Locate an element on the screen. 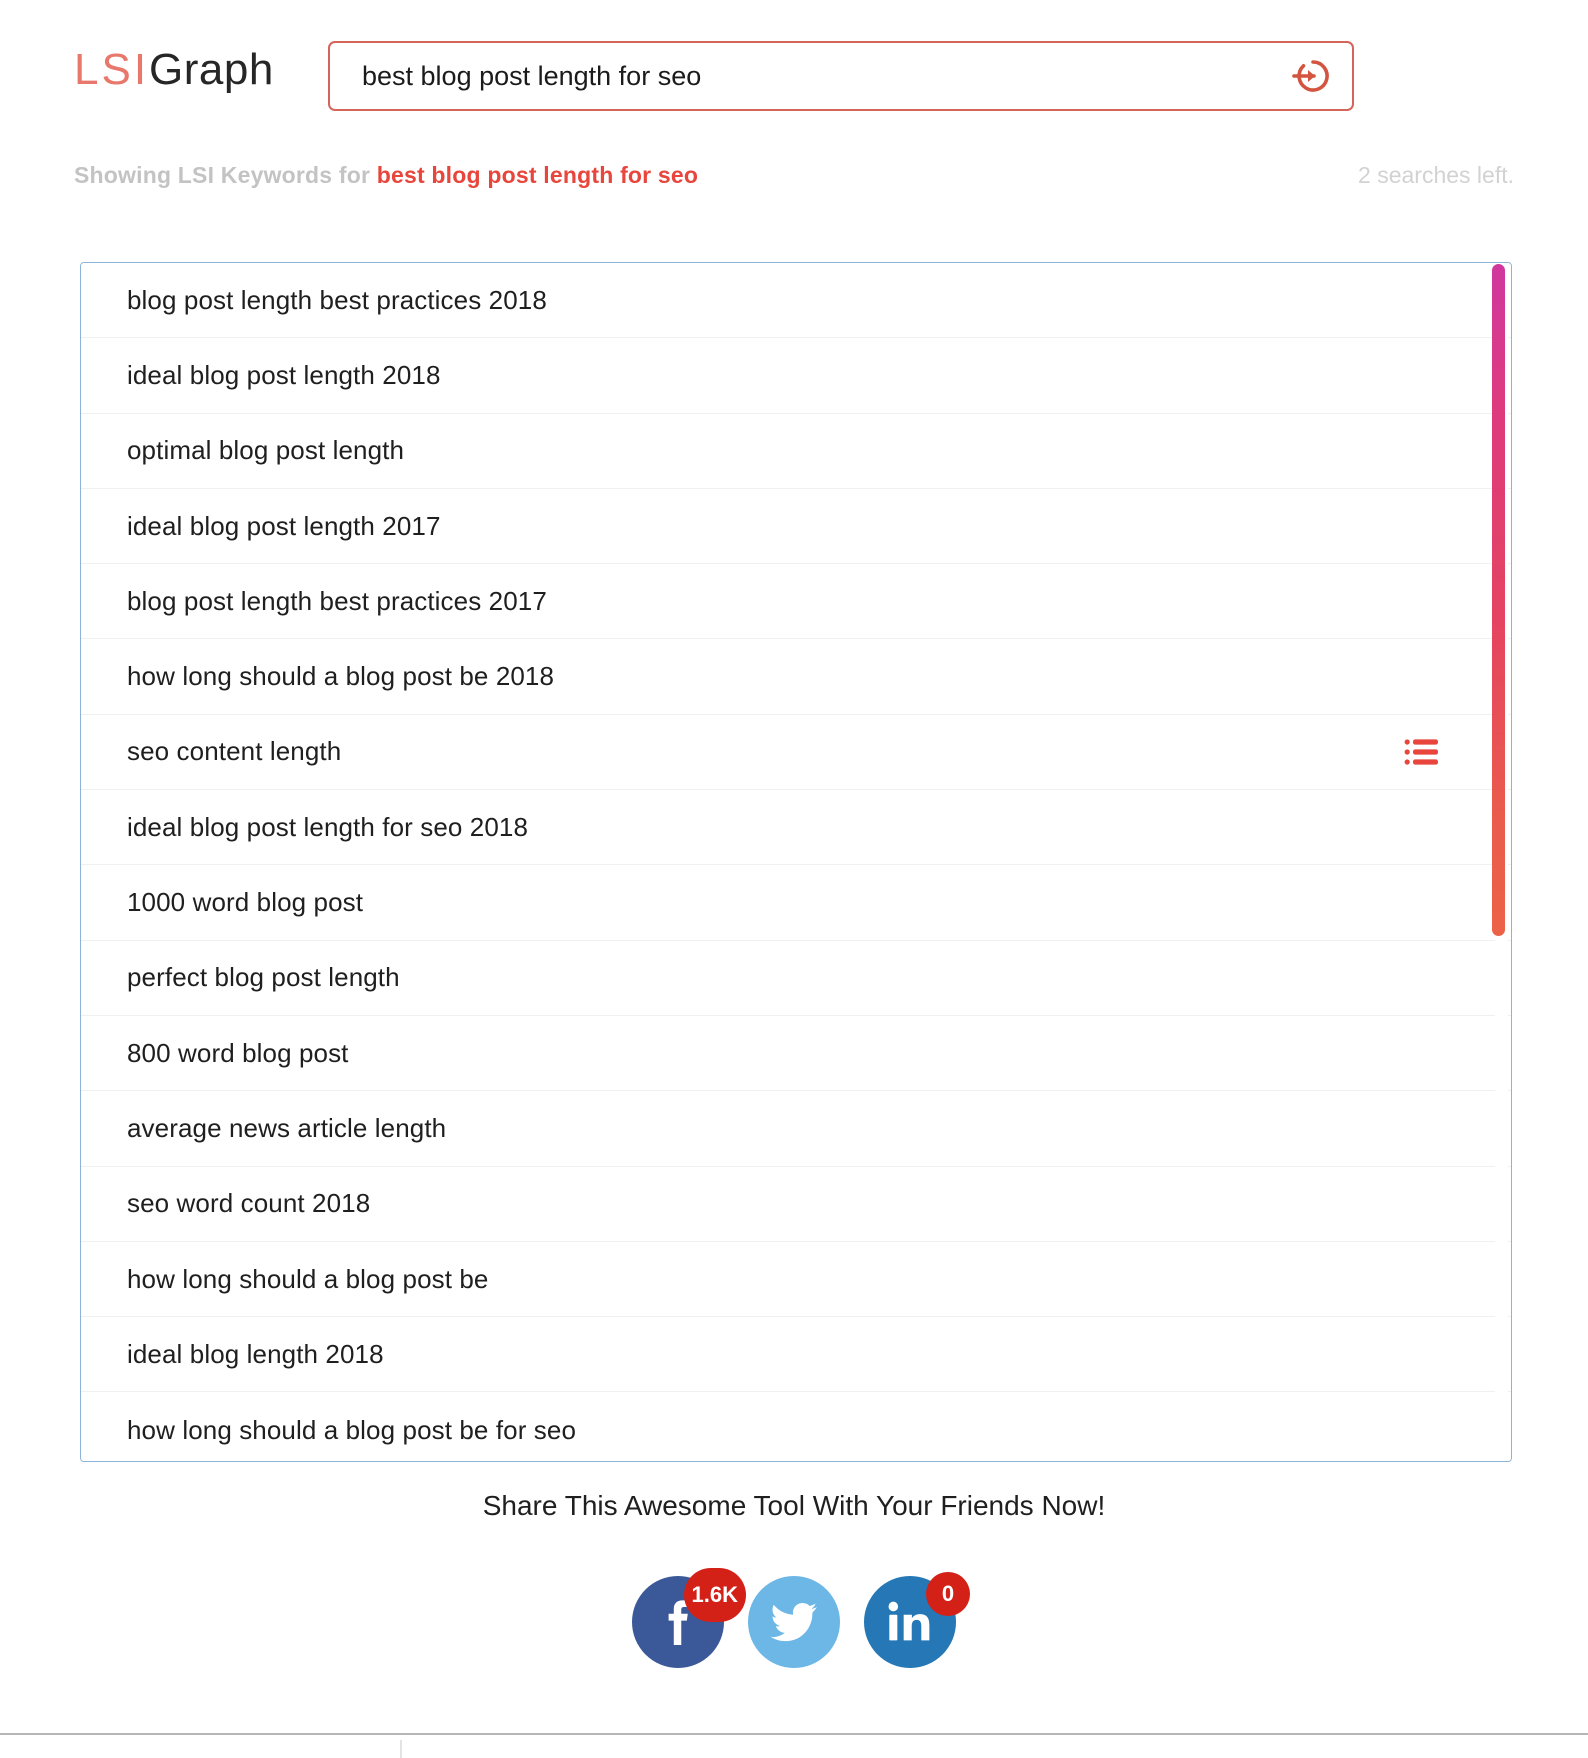 The width and height of the screenshot is (1588, 1758). arrow-right-circle-icon is located at coordinates (1309, 76).